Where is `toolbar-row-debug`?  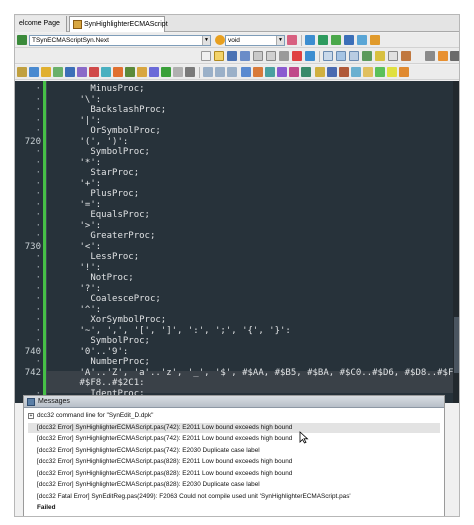
toolbar-row-debug is located at coordinates (237, 72).